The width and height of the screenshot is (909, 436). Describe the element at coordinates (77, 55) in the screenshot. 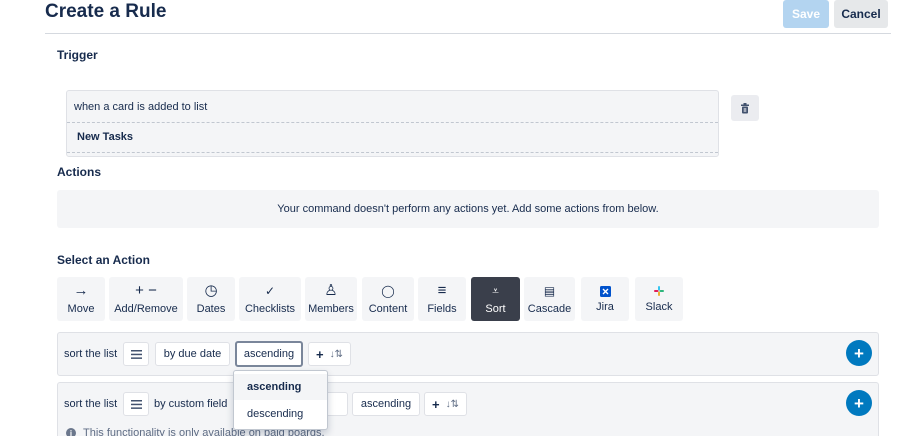

I see `trigger-heading: Trigger` at that location.